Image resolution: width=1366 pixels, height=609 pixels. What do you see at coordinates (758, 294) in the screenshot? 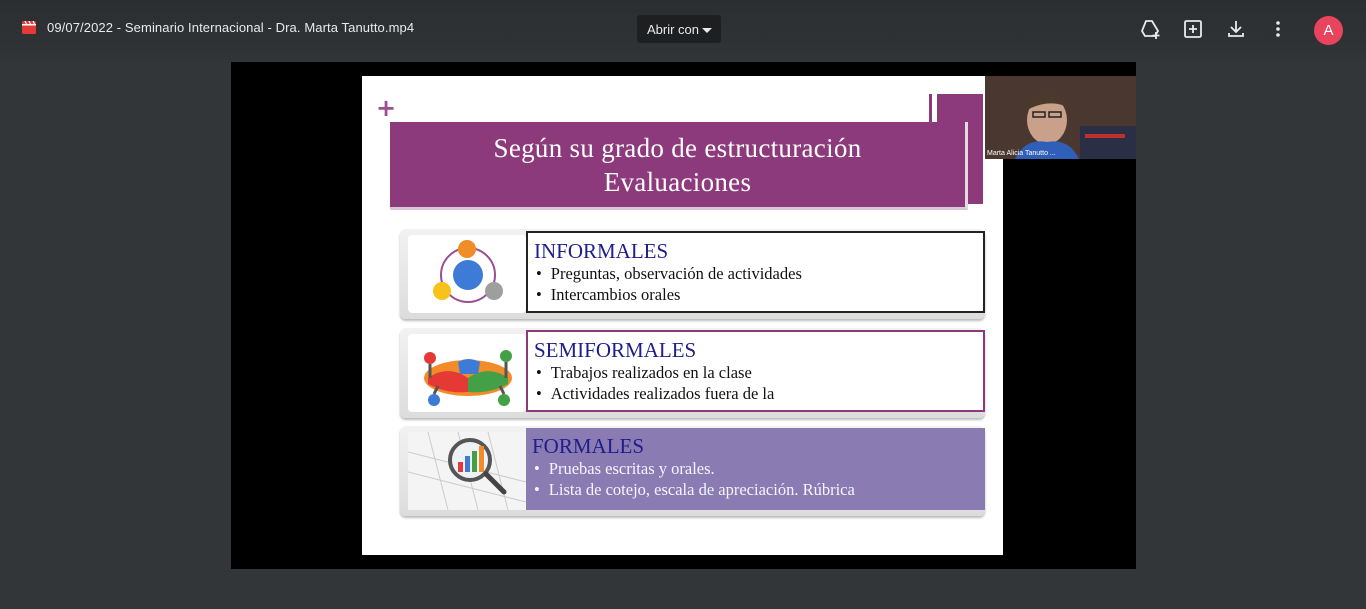
I see `bullet-item: Intercambios orales` at bounding box center [758, 294].